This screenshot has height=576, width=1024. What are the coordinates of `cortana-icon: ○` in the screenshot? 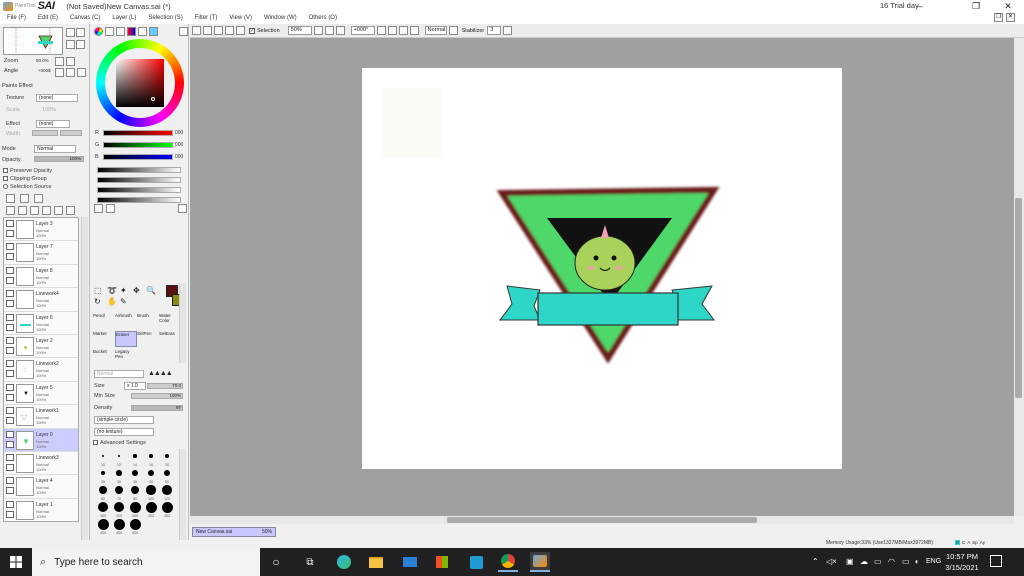 It's located at (276, 562).